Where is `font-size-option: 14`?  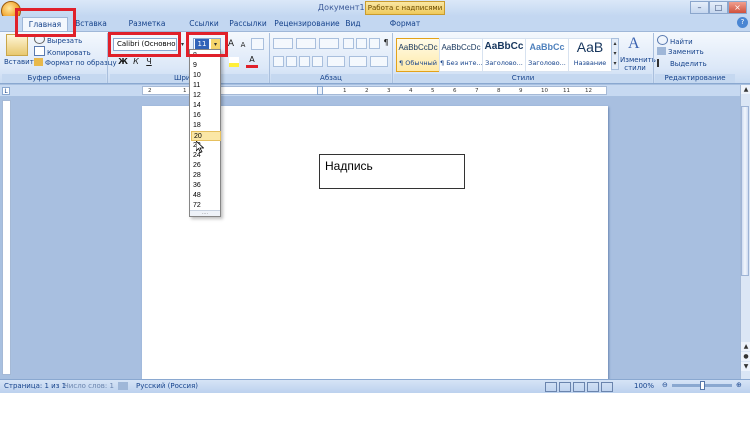 font-size-option: 14 is located at coordinates (206, 106).